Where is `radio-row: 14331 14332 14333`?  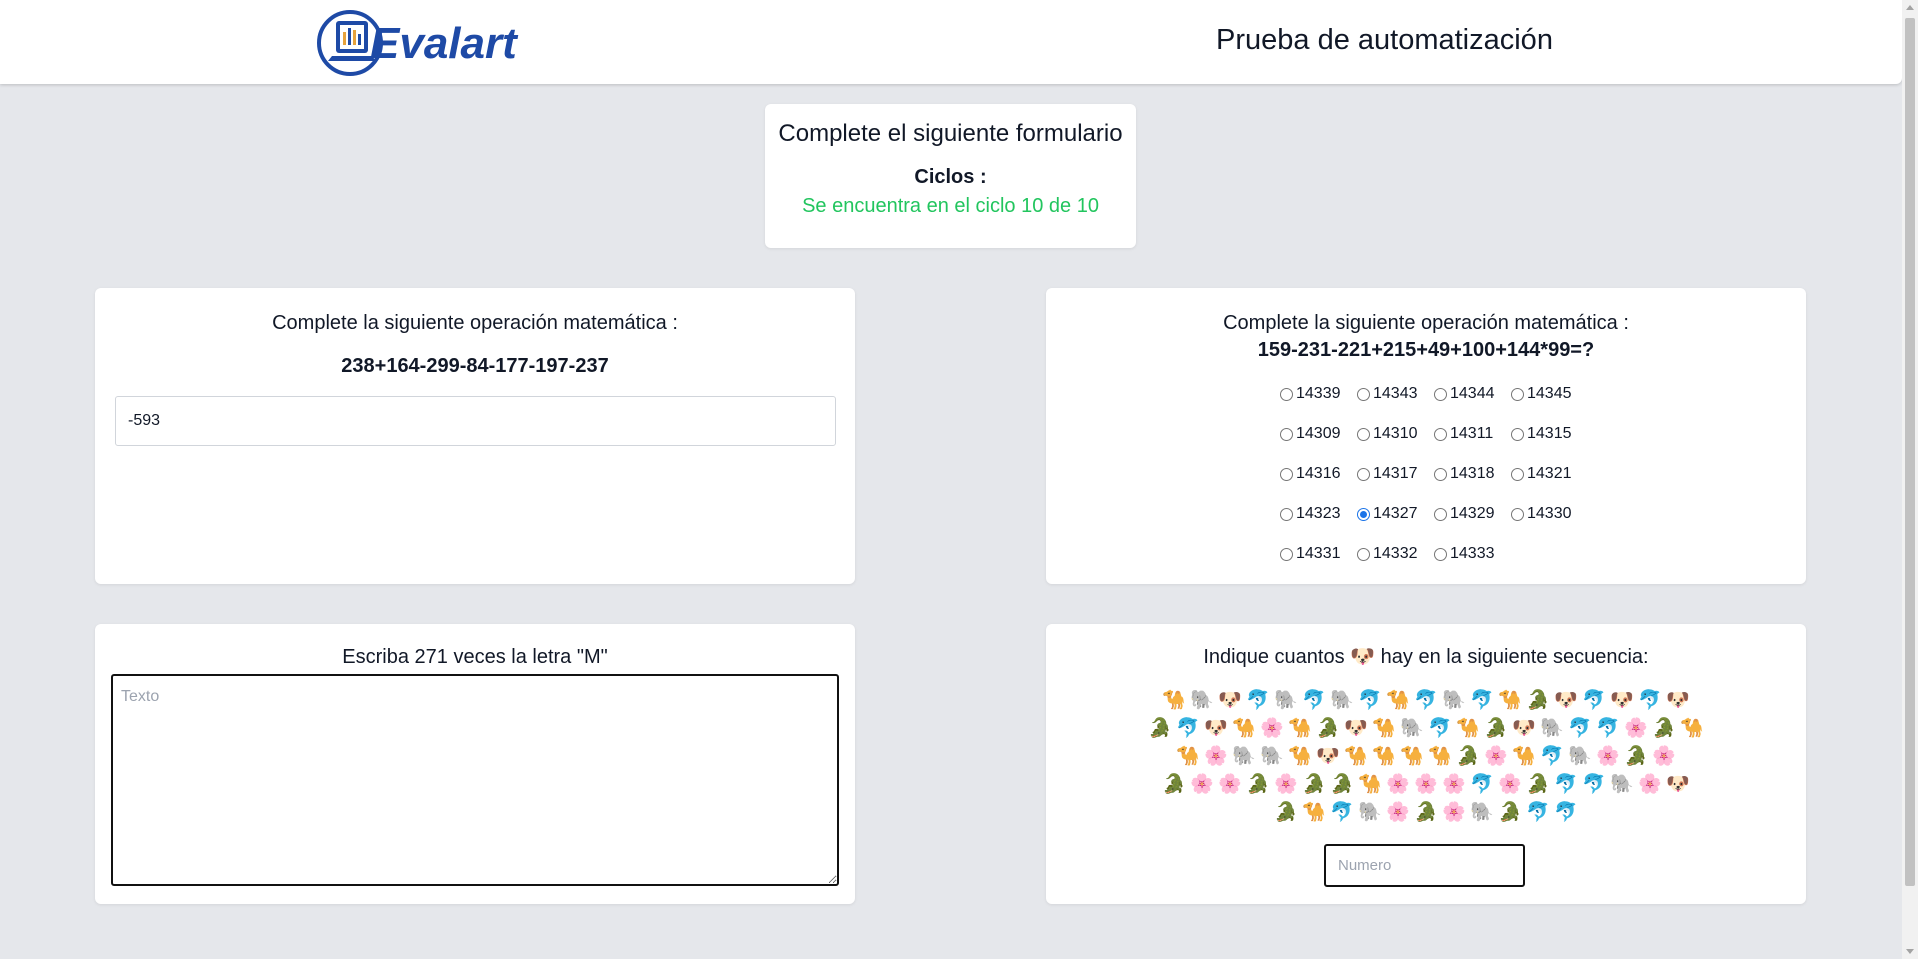
radio-row: 14331 14332 14333 is located at coordinates (1435, 564).